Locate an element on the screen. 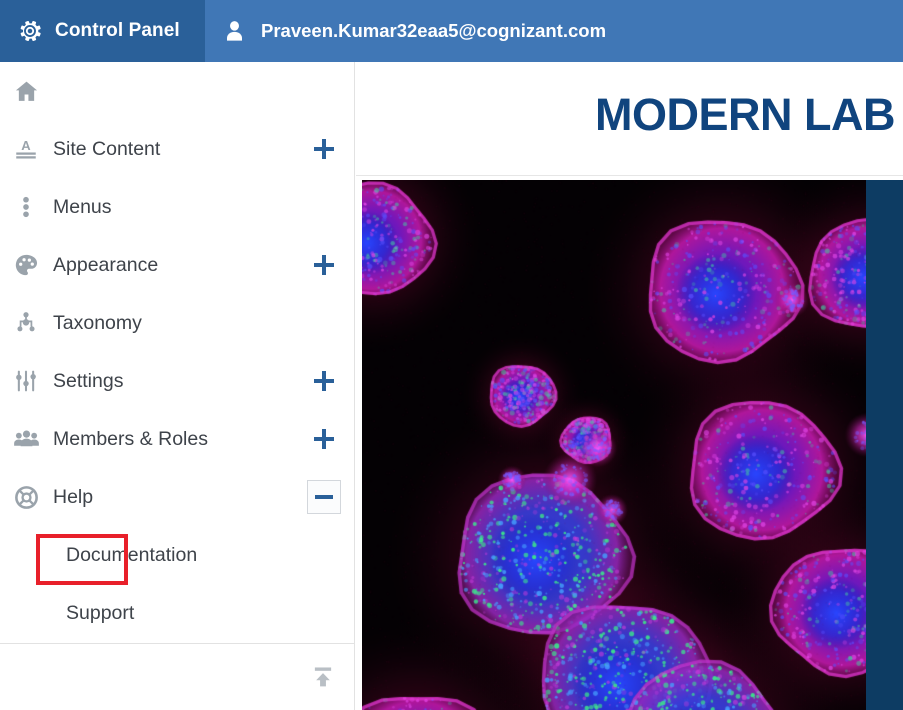 Image resolution: width=903 pixels, height=710 pixels. text-document-icon: A is located at coordinates (26, 149).